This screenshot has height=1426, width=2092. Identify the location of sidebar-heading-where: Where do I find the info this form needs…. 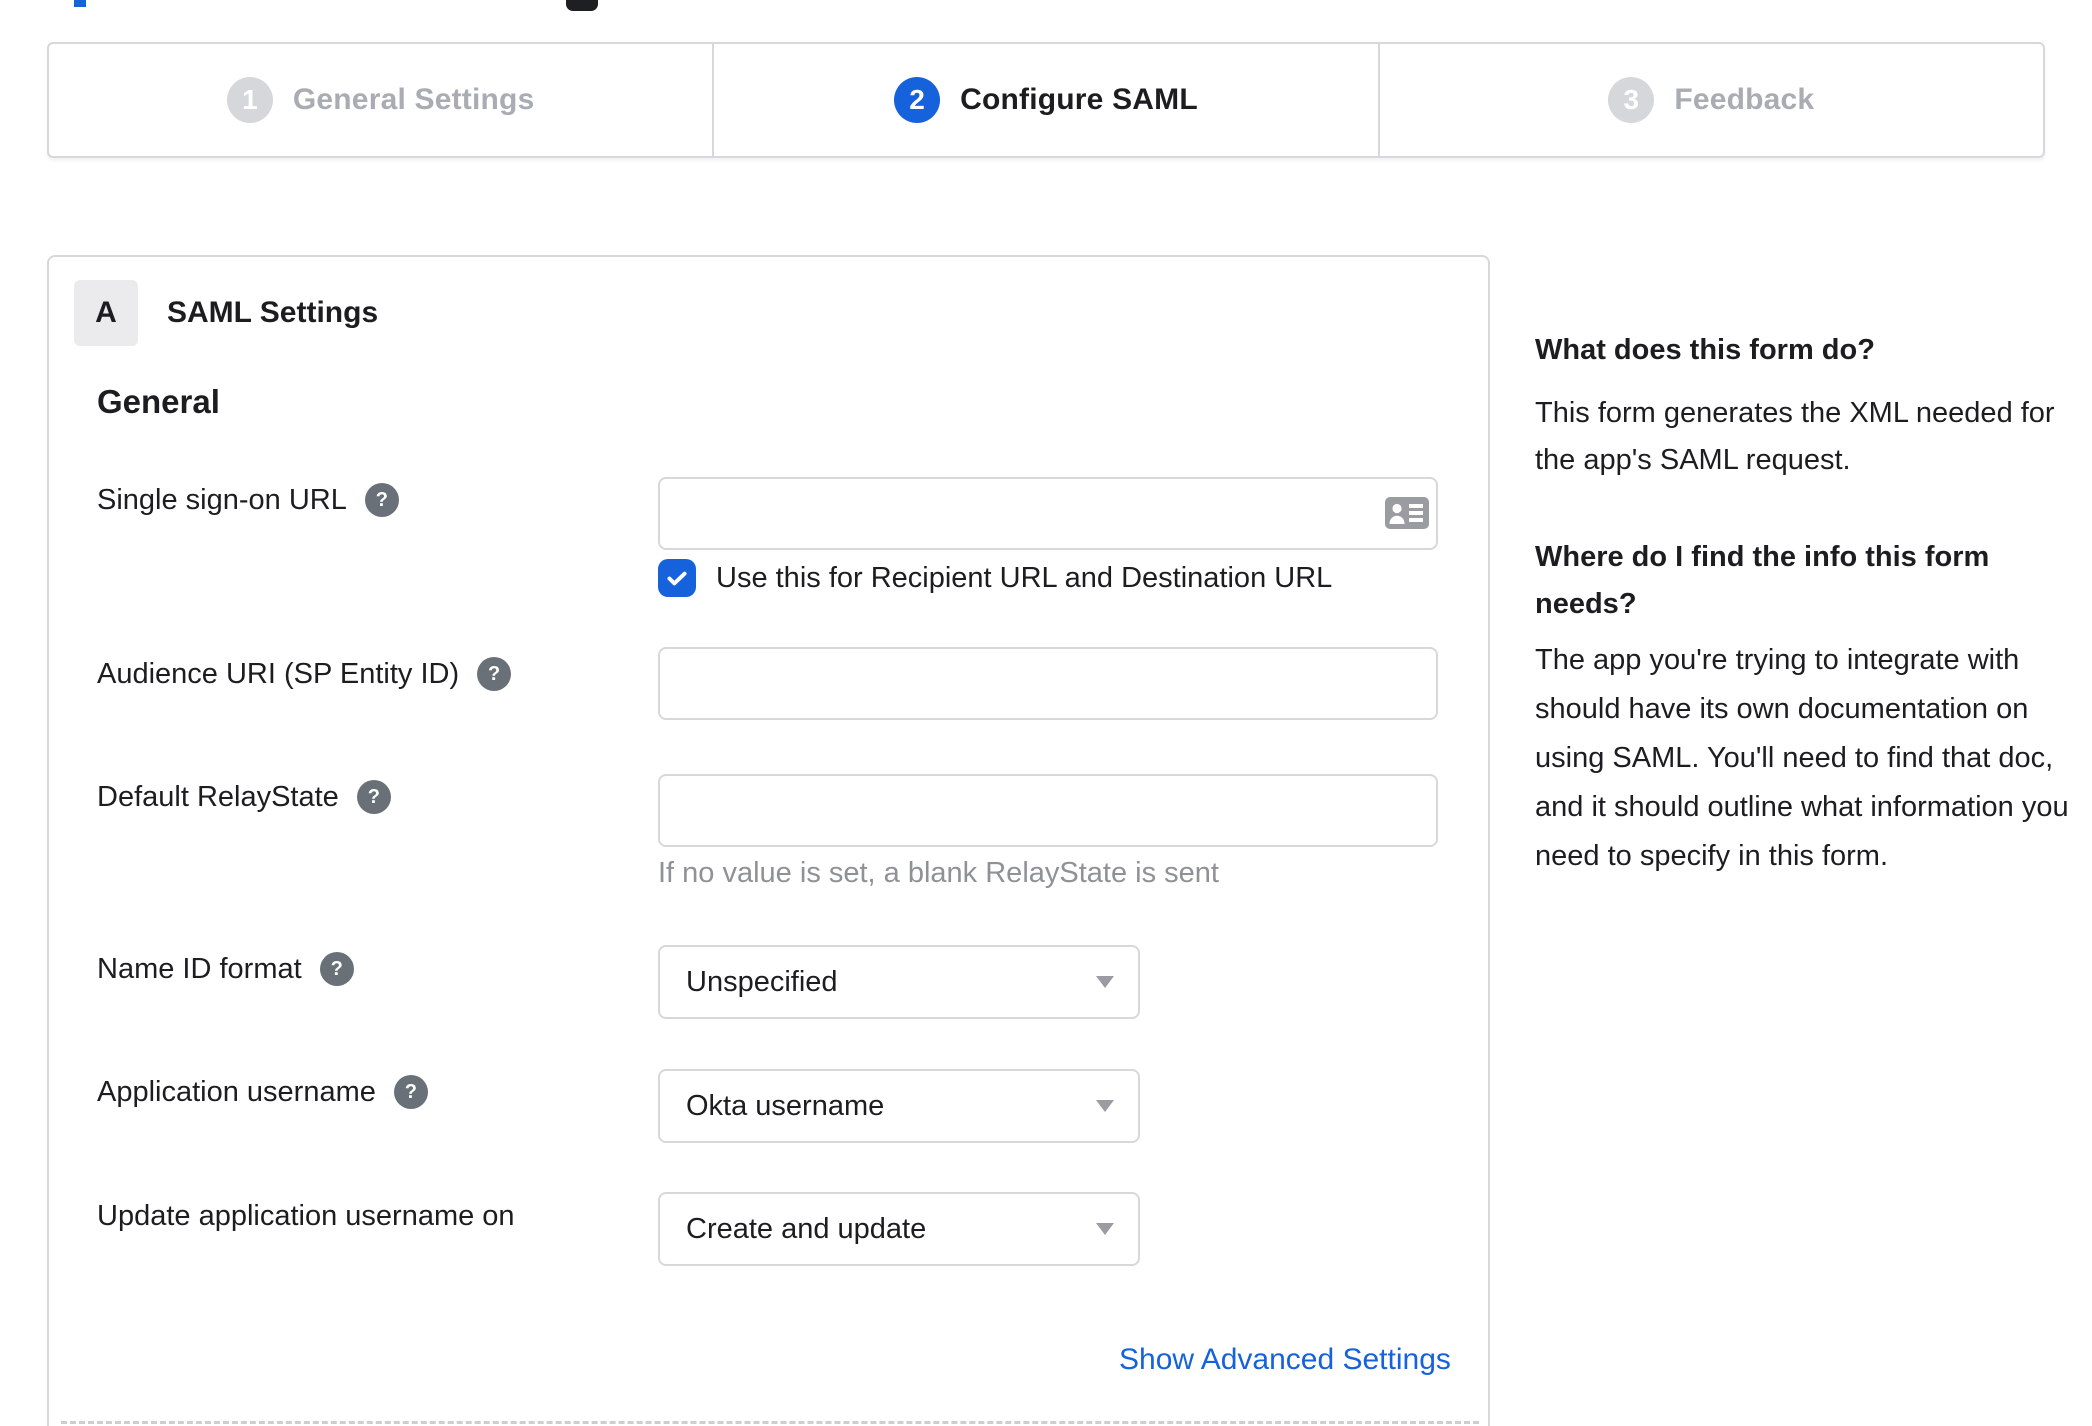
(1762, 580).